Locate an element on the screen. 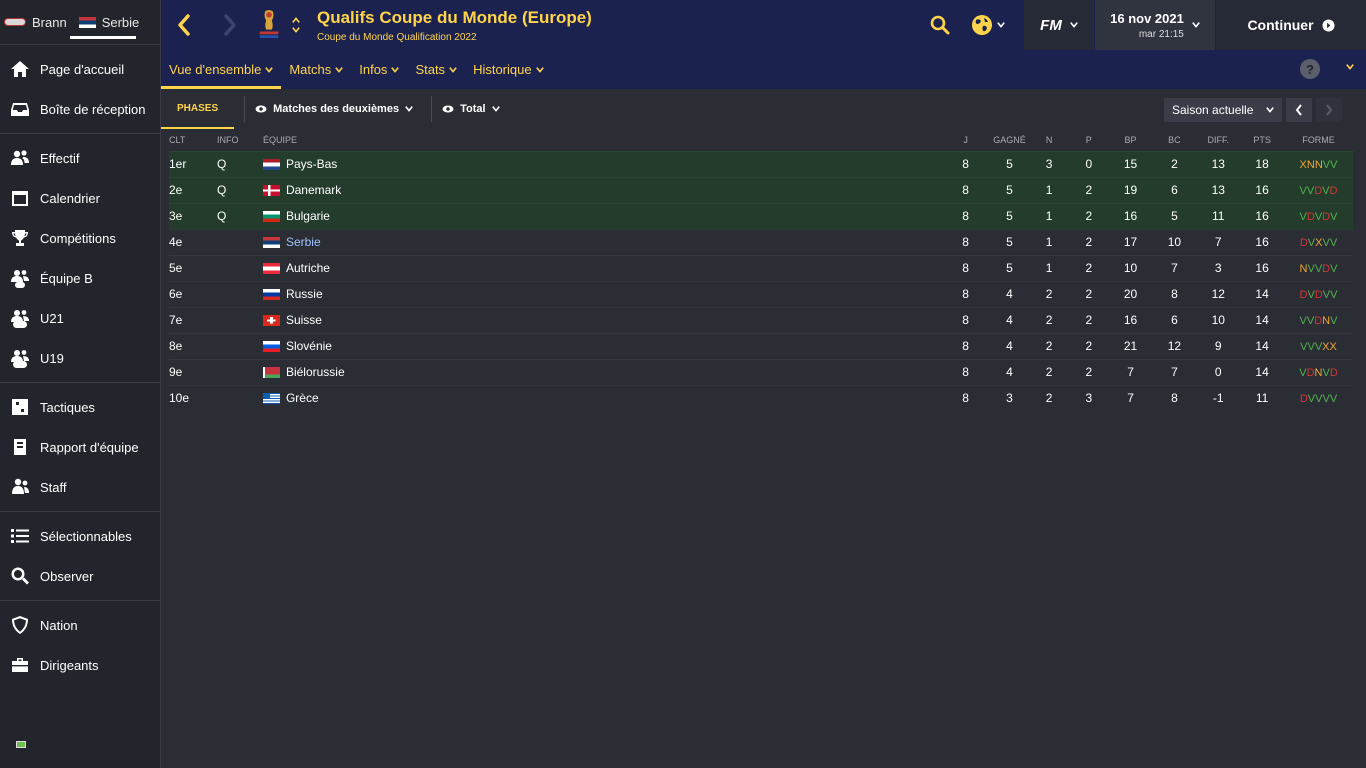 The height and width of the screenshot is (768, 1366). column-header: N is located at coordinates (1049, 140).